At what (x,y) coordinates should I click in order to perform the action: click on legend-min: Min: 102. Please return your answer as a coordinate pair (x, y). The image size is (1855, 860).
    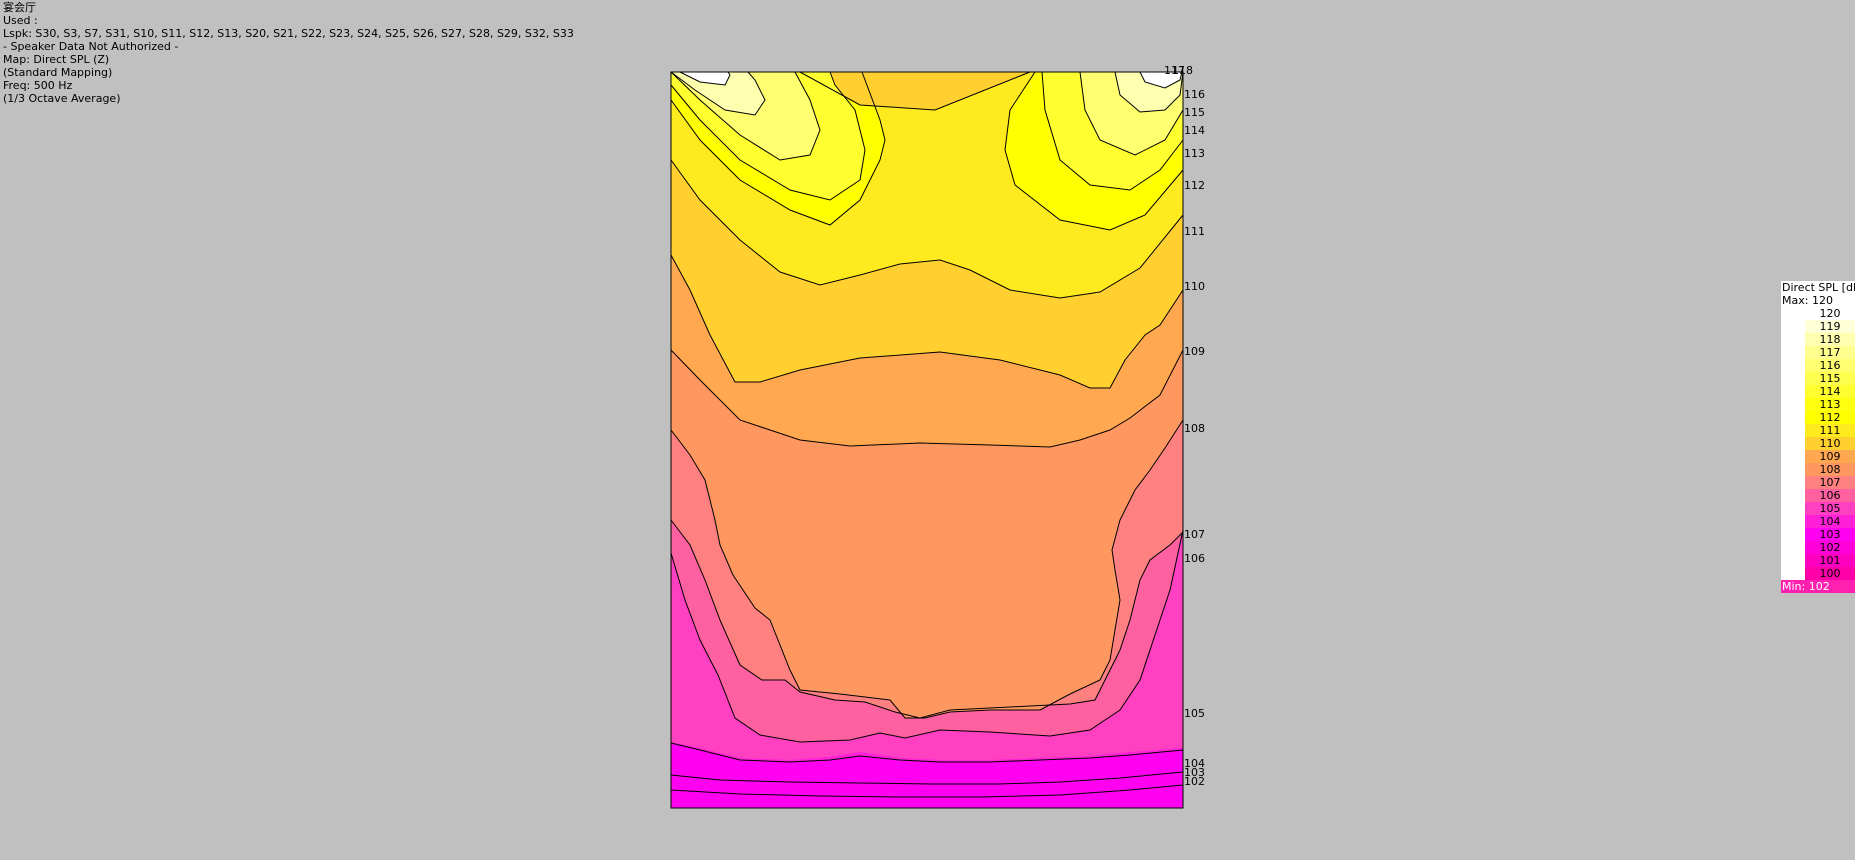
    Looking at the image, I should click on (1818, 586).